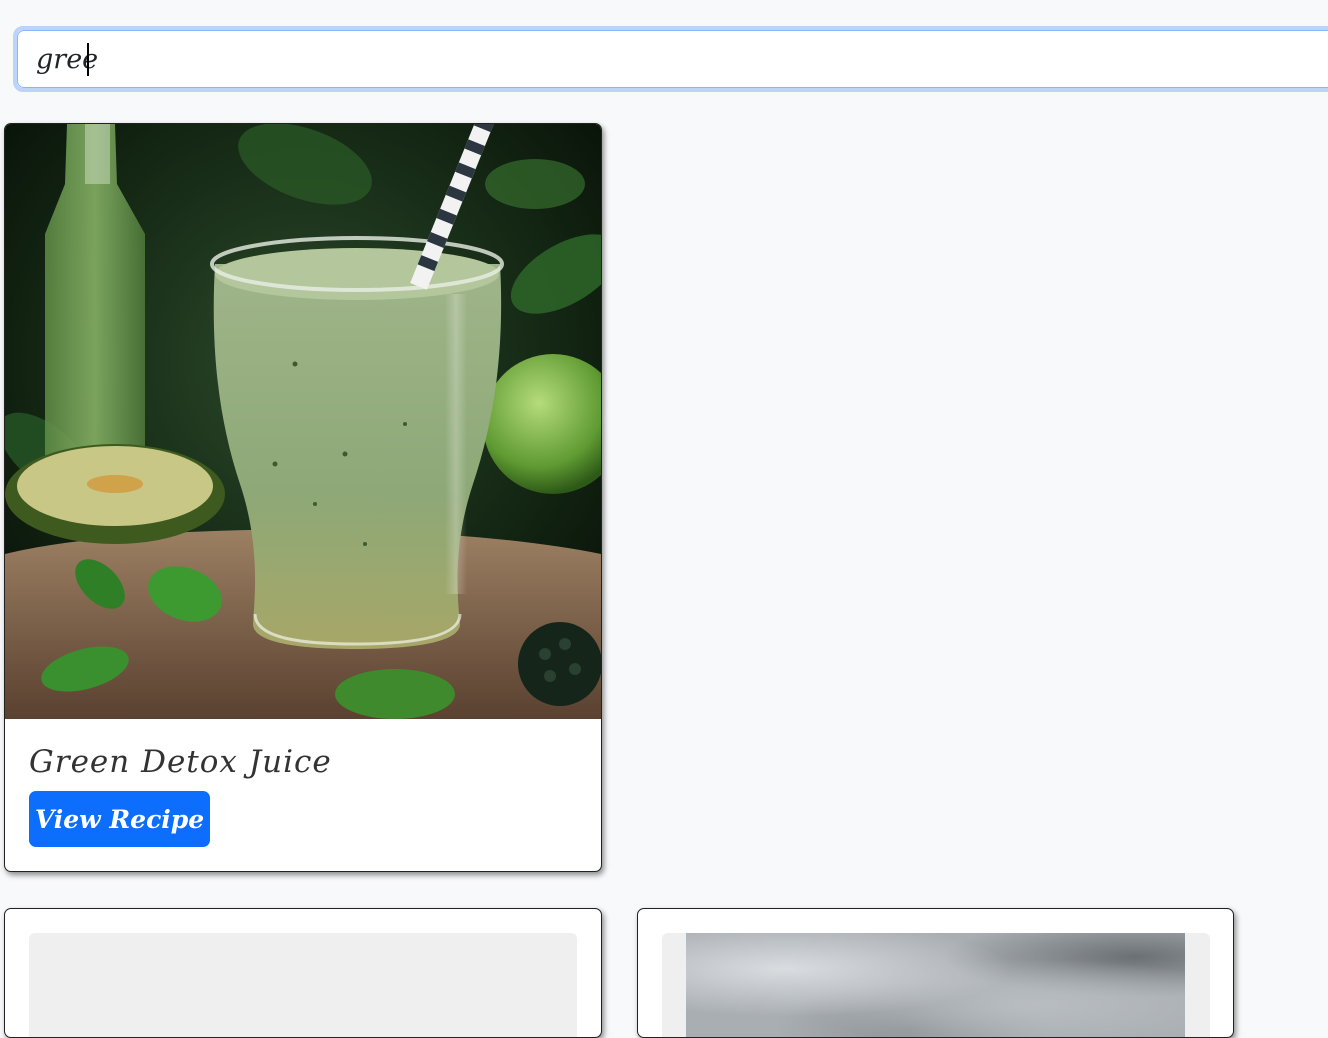 Image resolution: width=1328 pixels, height=1038 pixels. What do you see at coordinates (305, 791) in the screenshot?
I see `card-body: Green Detox Juice View Recipe` at bounding box center [305, 791].